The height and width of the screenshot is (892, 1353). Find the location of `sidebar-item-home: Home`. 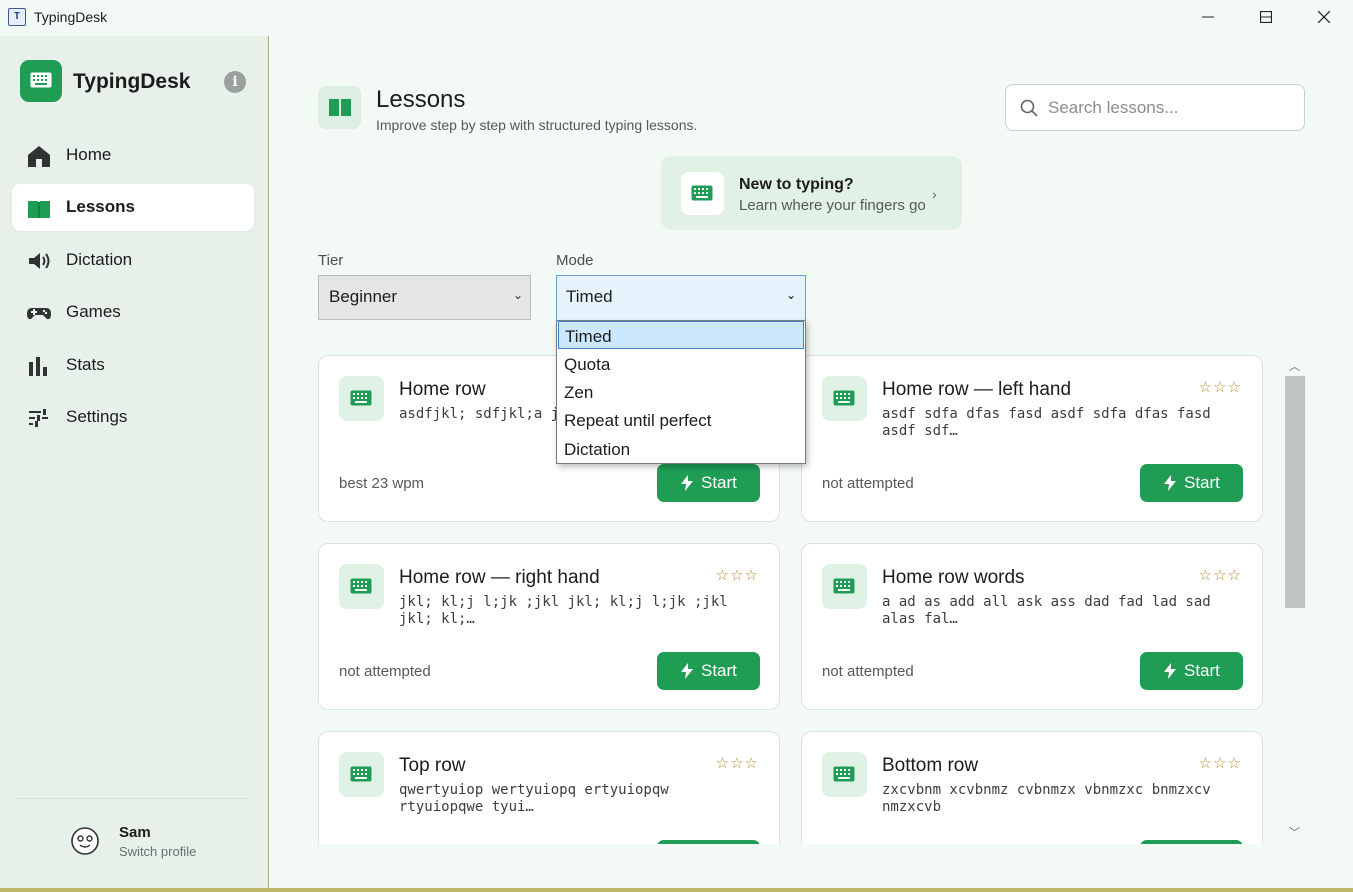

sidebar-item-home: Home is located at coordinates (133, 155).